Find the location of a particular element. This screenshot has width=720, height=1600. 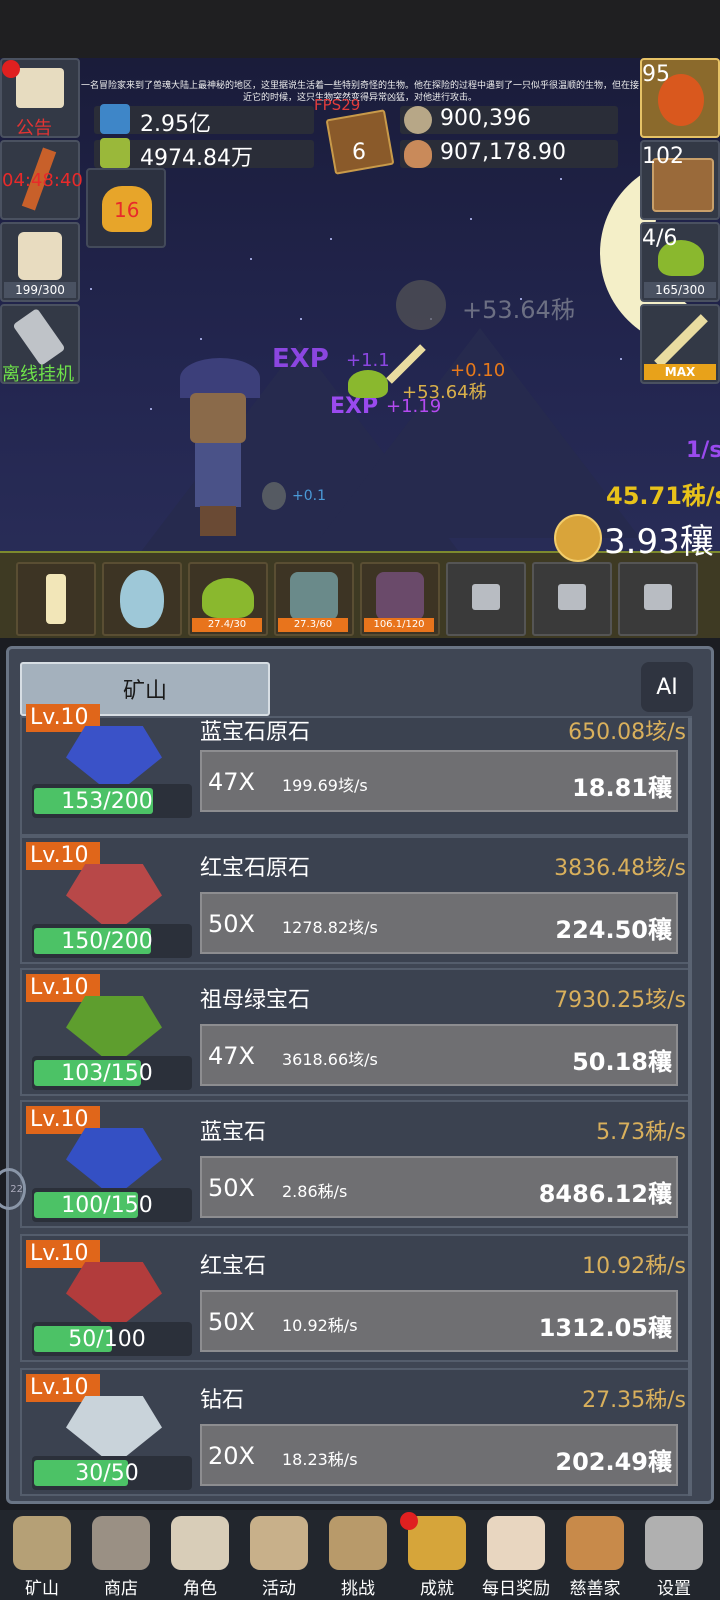

gold-rate: 45.71秭/s is located at coordinates (663, 496).